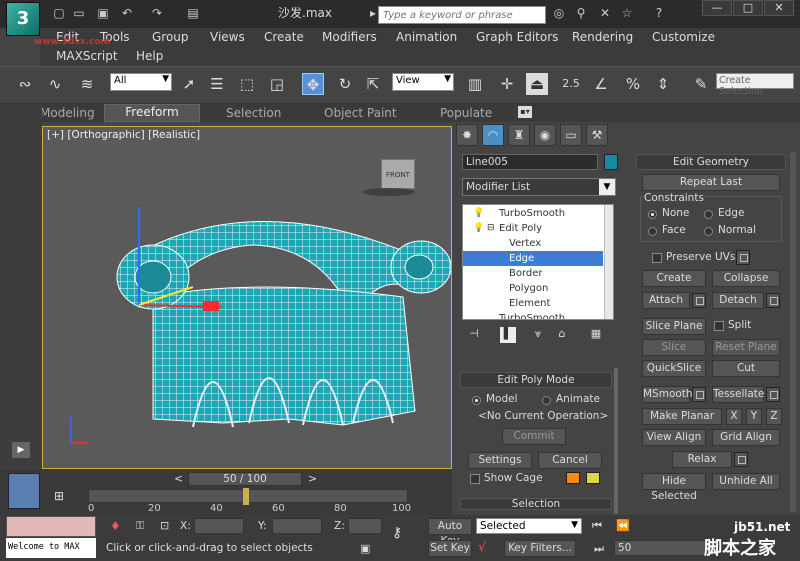 The image size is (800, 561). What do you see at coordinates (530, 162) in the screenshot?
I see `object-name-field: Line005` at bounding box center [530, 162].